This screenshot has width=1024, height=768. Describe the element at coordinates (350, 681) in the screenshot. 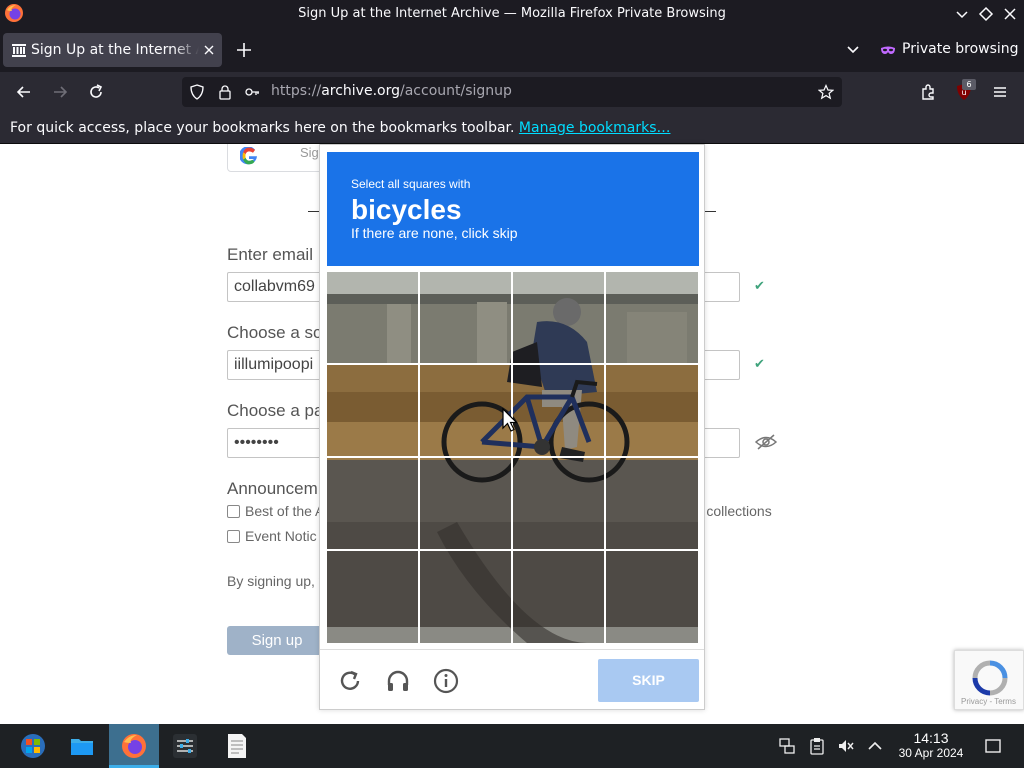

I see `reload-challenge-icon` at that location.